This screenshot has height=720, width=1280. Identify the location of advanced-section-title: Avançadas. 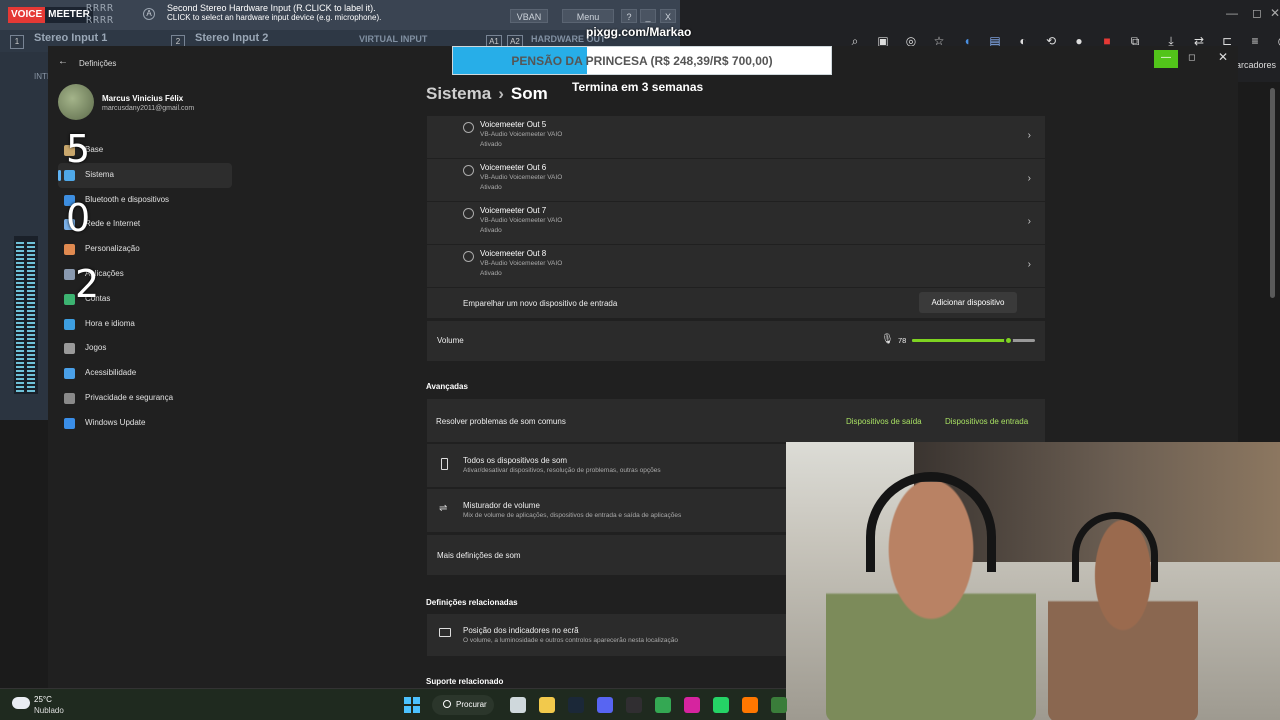
(447, 386).